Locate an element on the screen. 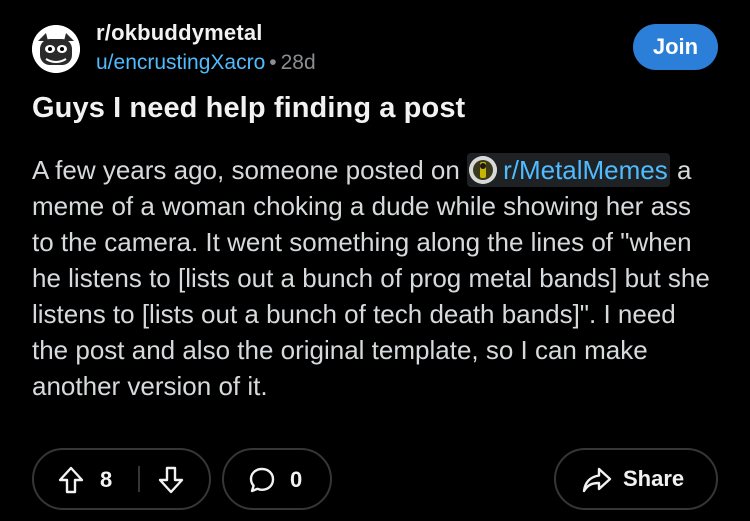  vote-count: 8 is located at coordinates (106, 479).